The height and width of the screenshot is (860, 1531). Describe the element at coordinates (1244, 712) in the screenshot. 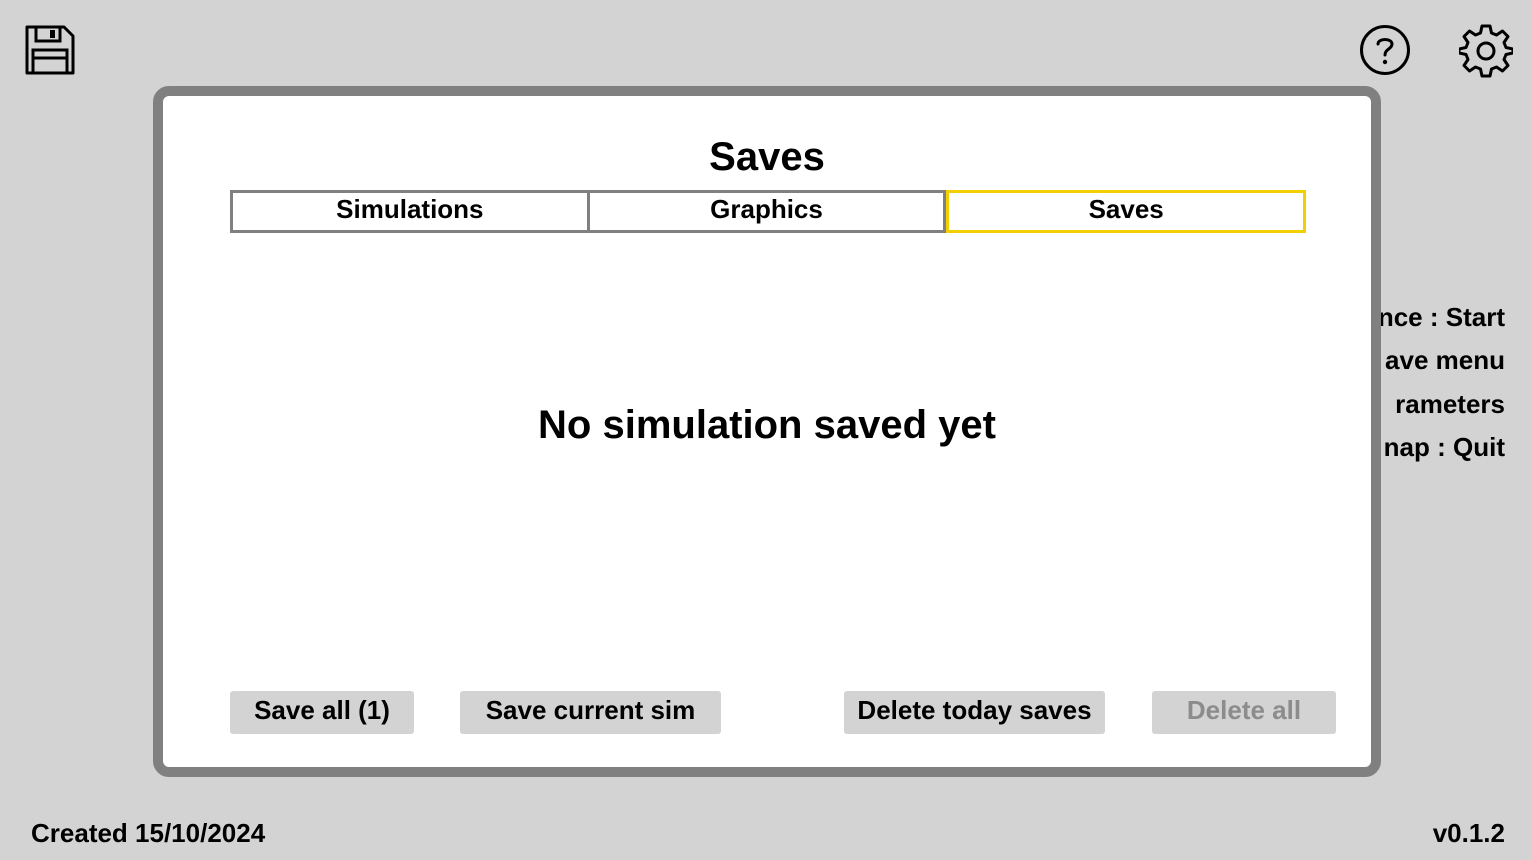

I see `delete-all-button: Delete all` at that location.